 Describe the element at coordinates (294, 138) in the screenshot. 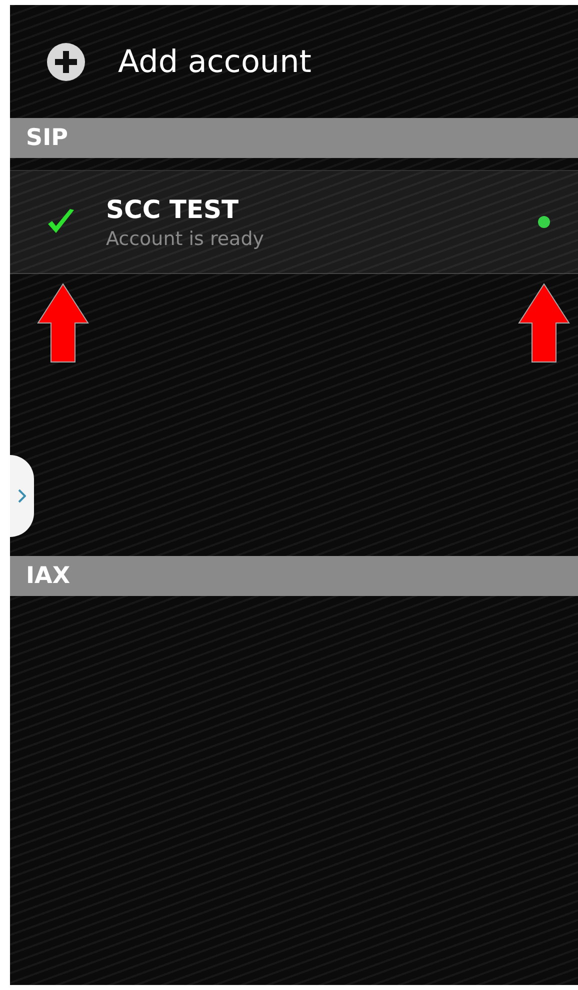

I see `section-header: SIP` at that location.